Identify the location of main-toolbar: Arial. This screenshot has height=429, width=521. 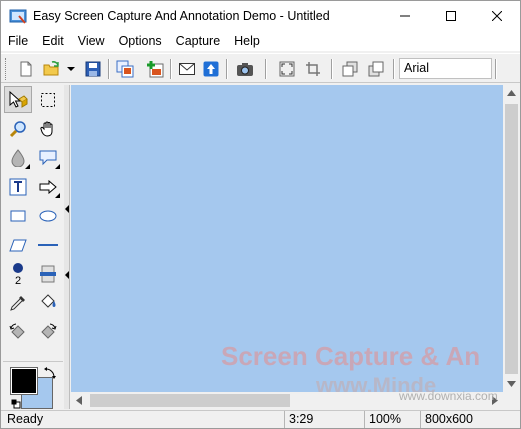
(260, 68).